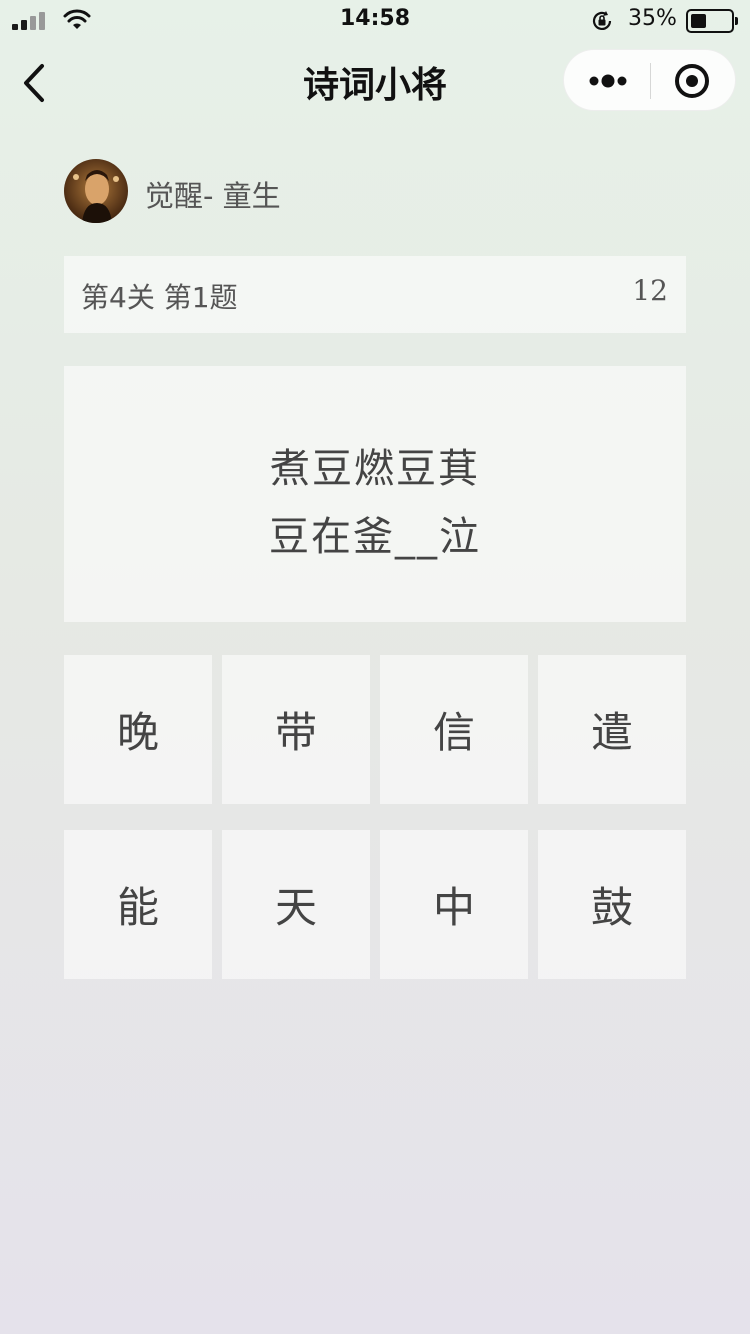  What do you see at coordinates (454, 904) in the screenshot?
I see `answer-option: 中` at bounding box center [454, 904].